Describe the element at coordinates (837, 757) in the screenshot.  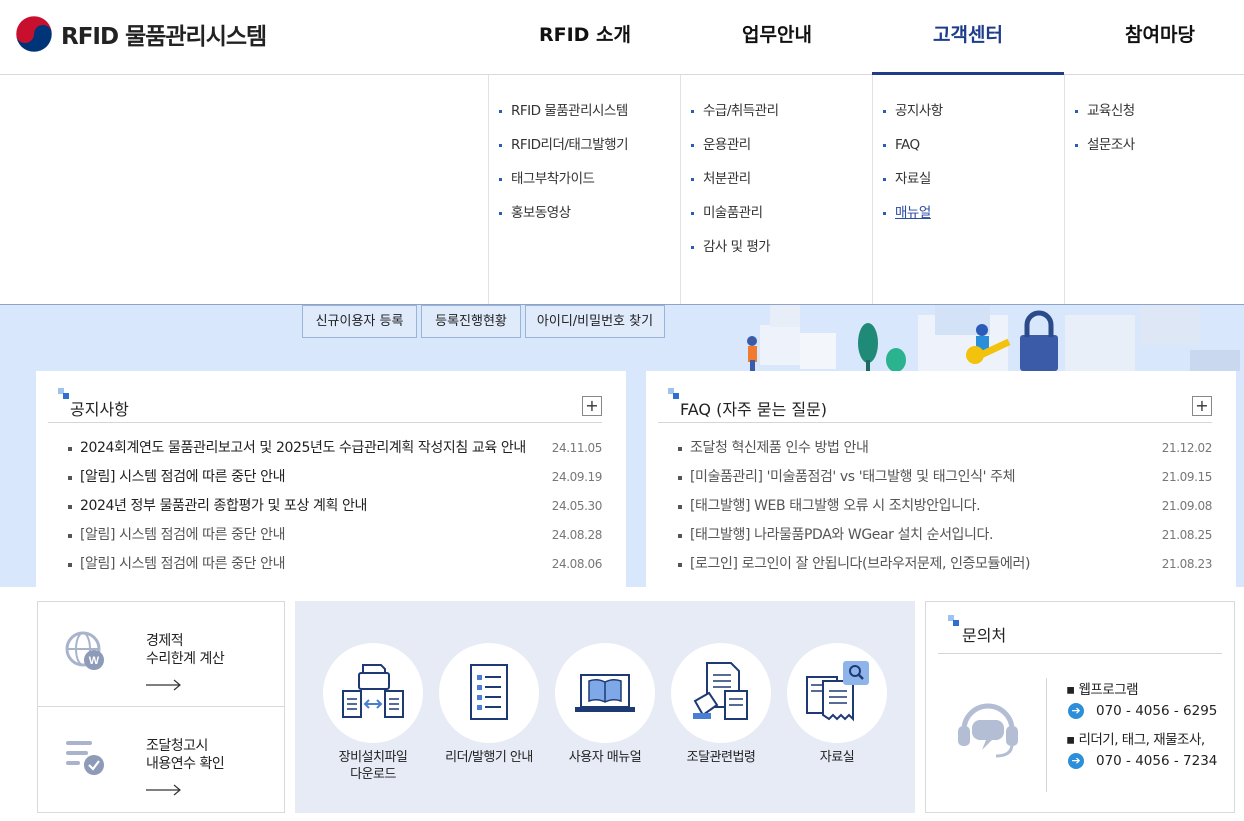
I see `quick-menu-label: 자료실` at that location.